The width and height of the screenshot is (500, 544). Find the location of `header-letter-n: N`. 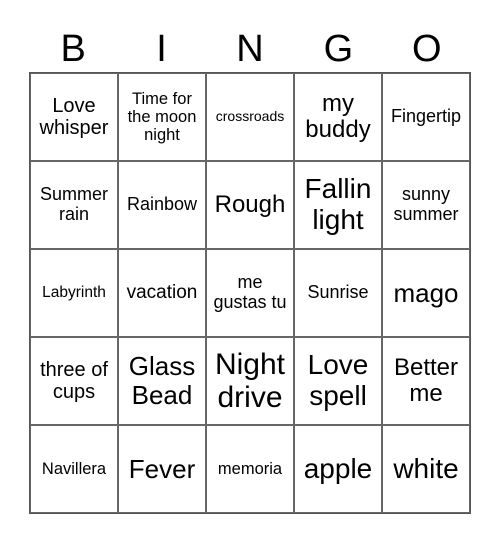

header-letter-n: N is located at coordinates (250, 49).